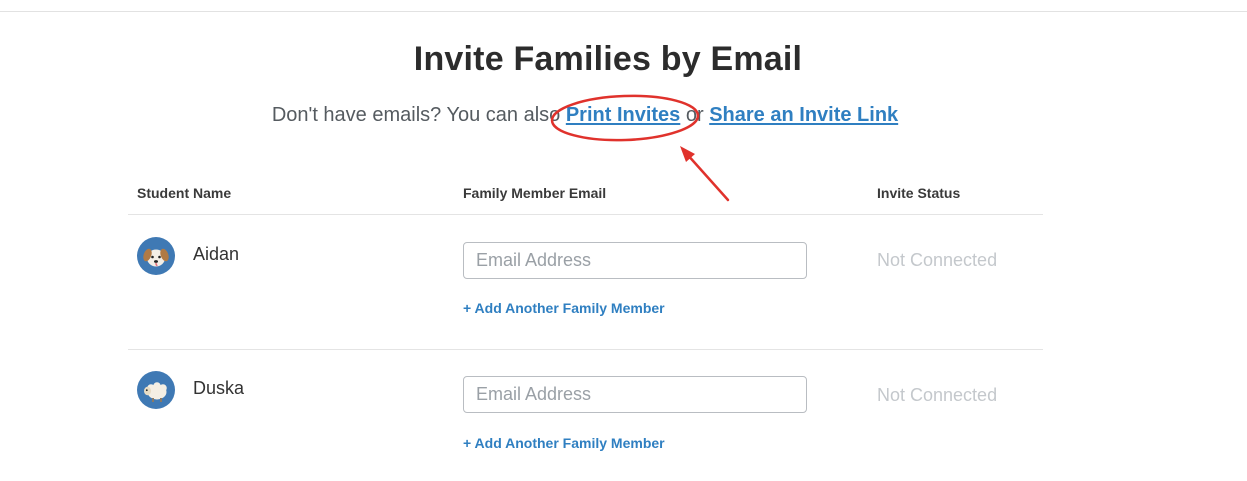 The height and width of the screenshot is (481, 1247). I want to click on student-name: Aidan, so click(216, 254).